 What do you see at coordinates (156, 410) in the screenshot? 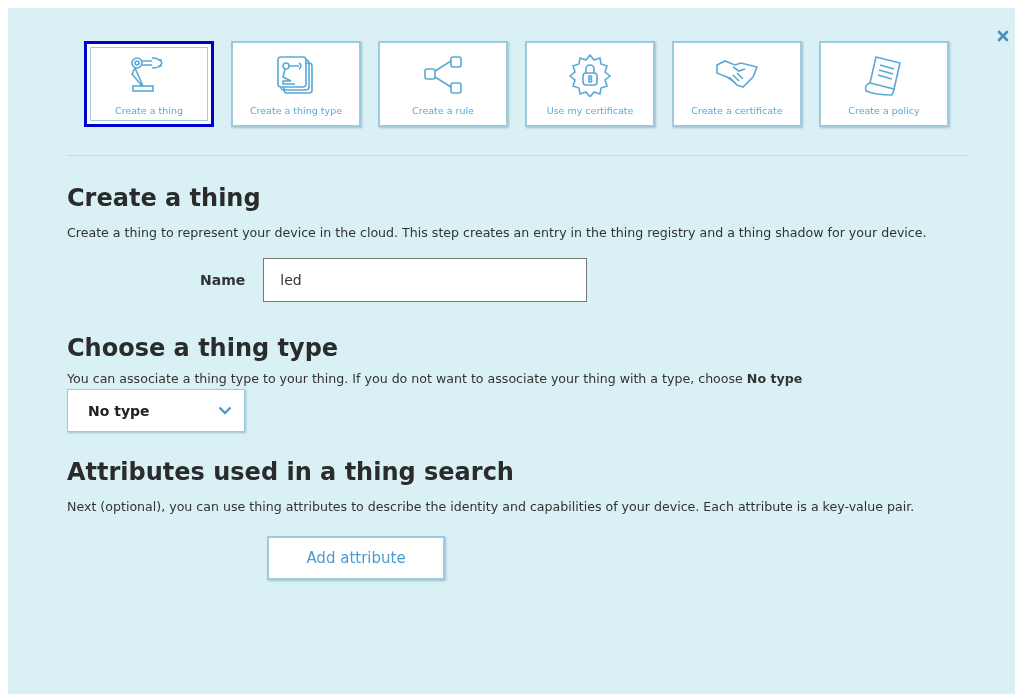
I see `thing-type-dropdown: No type` at bounding box center [156, 410].